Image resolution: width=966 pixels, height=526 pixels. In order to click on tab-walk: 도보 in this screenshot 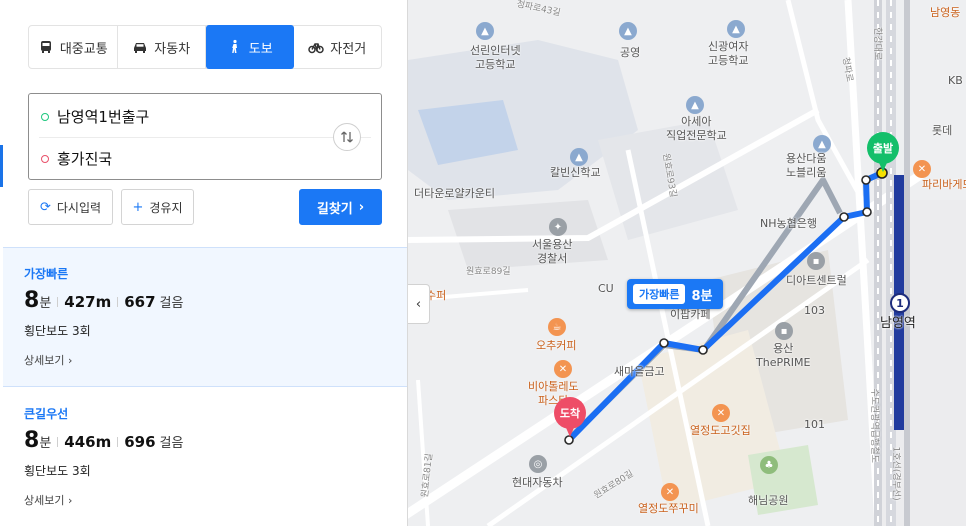, I will do `click(250, 47)`.